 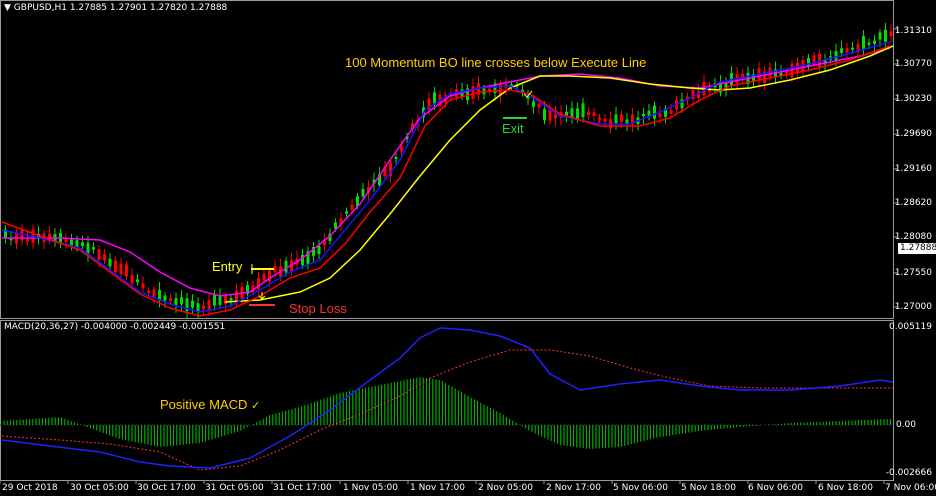 I want to click on time-axis-label: 30 Oct 17:00, so click(x=166, y=488).